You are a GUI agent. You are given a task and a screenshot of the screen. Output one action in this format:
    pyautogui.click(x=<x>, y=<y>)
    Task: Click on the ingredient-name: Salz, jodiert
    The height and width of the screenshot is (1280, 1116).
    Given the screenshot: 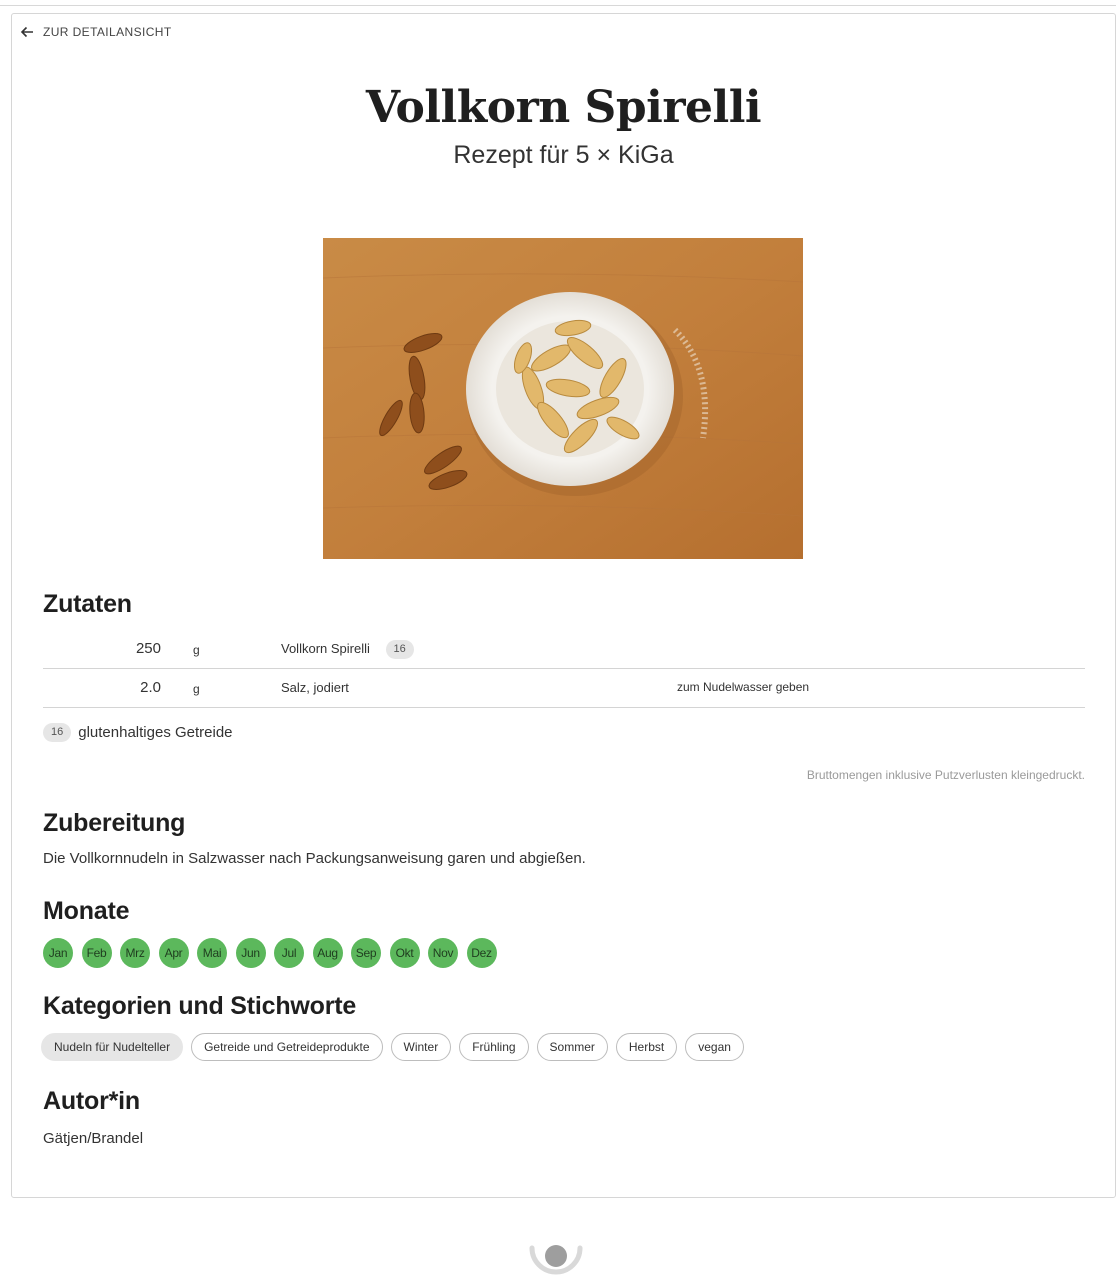 What is the action you would take?
    pyautogui.click(x=315, y=687)
    